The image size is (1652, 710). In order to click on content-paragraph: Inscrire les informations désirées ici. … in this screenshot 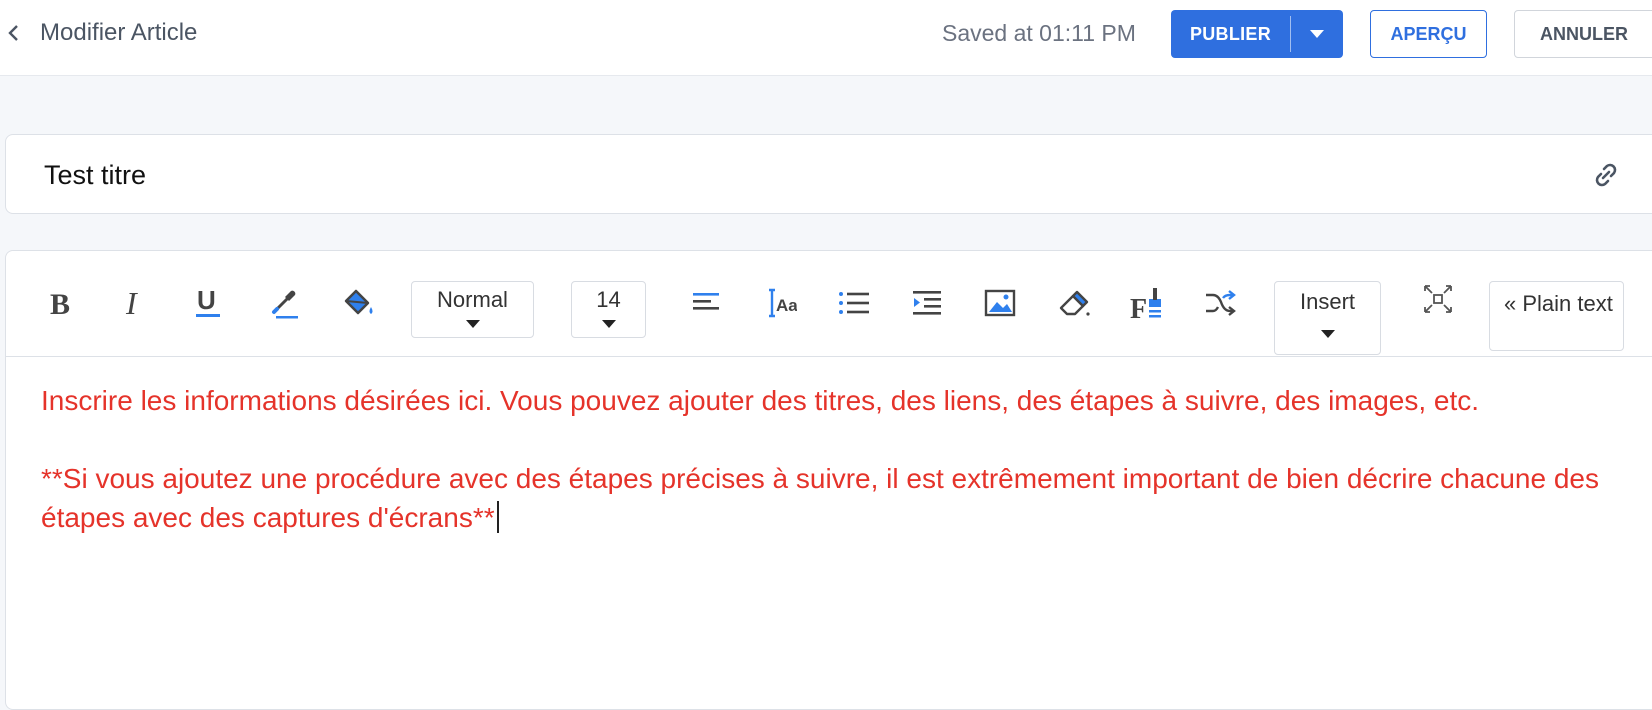, I will do `click(760, 400)`.